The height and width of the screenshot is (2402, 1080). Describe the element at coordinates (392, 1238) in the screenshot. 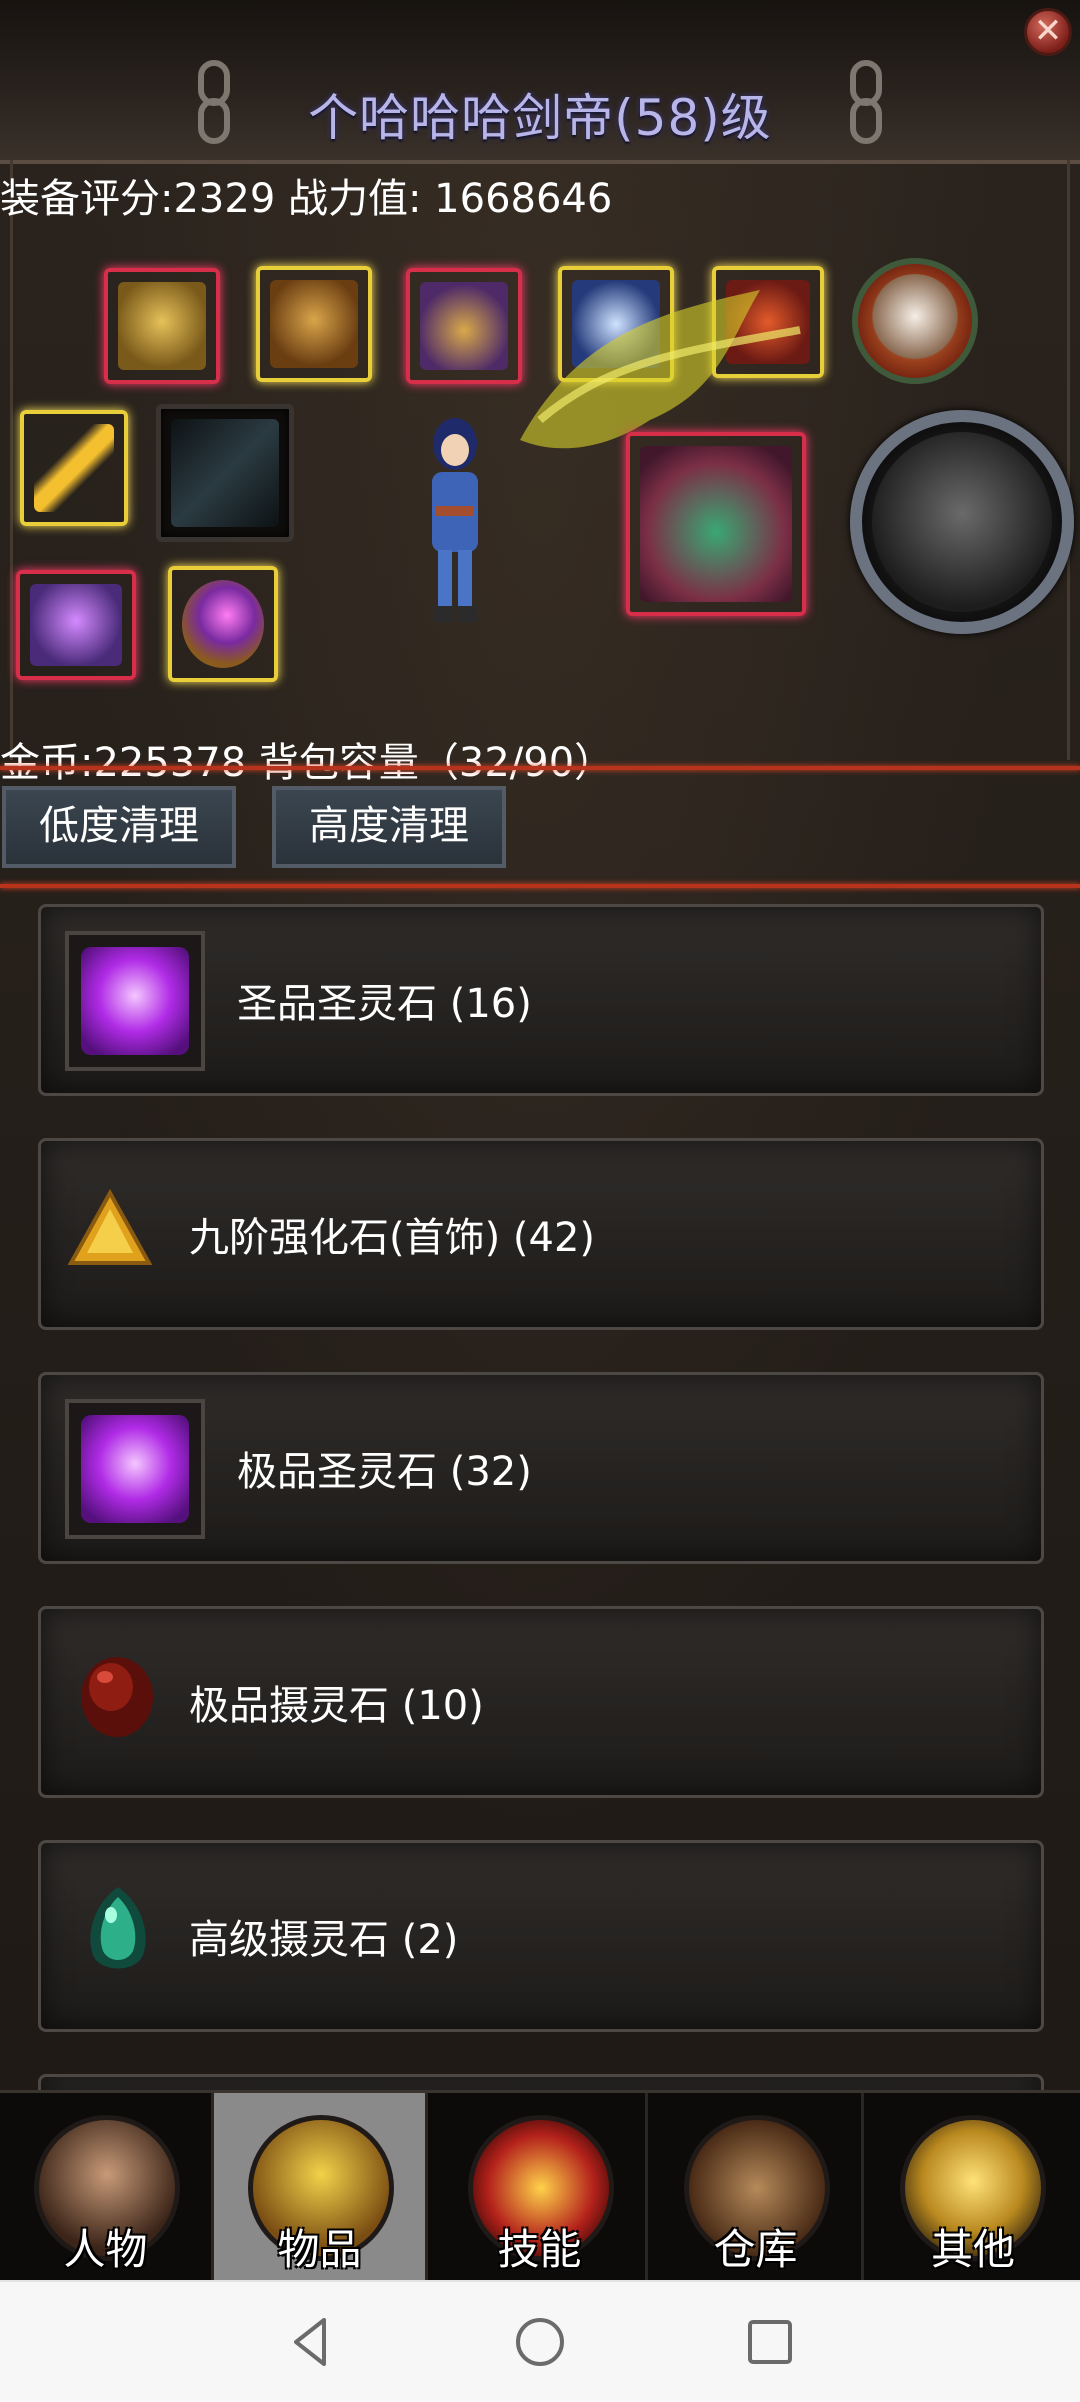

I see `item-name: 九阶强化石(首饰) (42)` at that location.